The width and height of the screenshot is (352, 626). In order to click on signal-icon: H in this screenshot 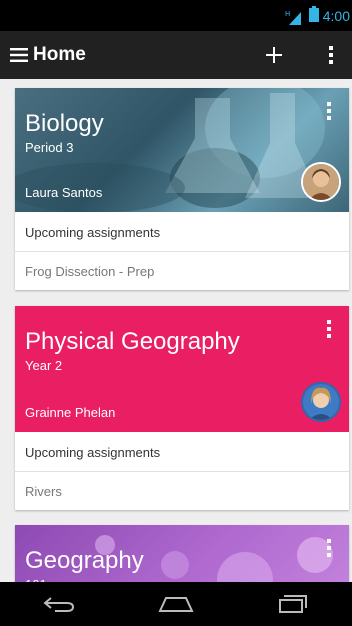, I will do `click(295, 16)`.